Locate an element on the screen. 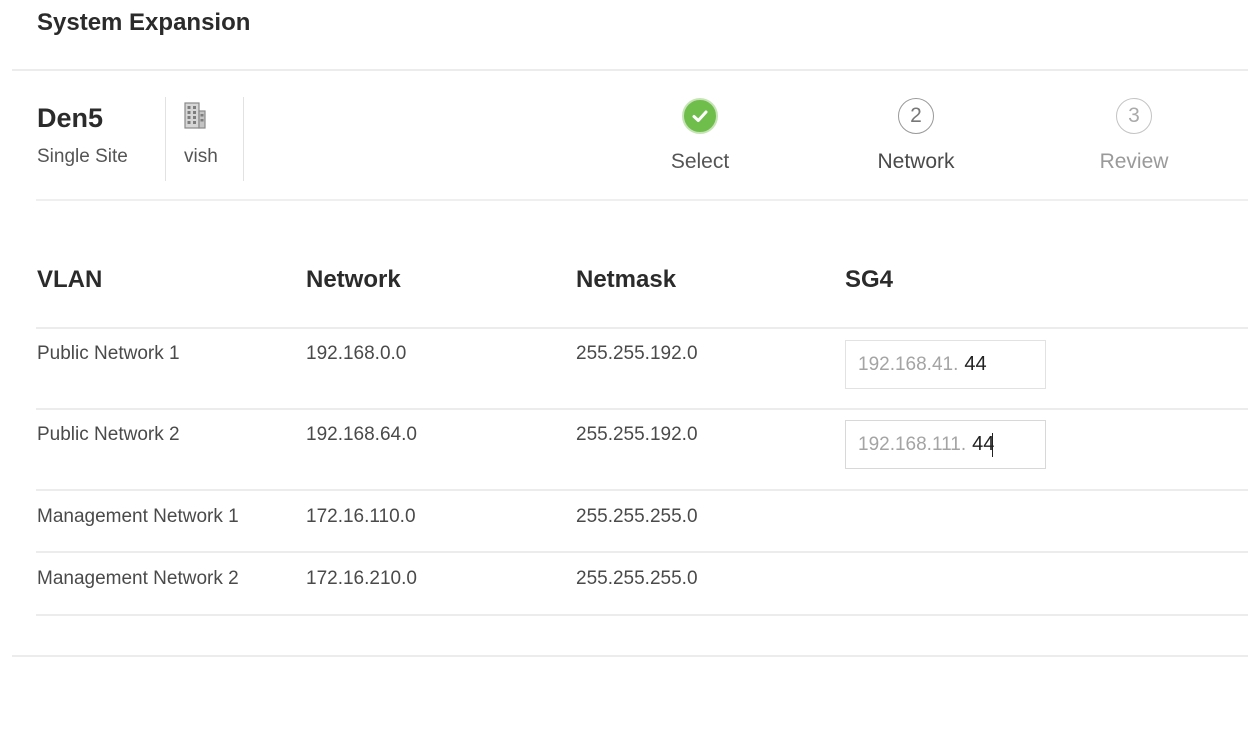 Image resolution: width=1248 pixels, height=742 pixels. step-select: Select is located at coordinates (700, 136).